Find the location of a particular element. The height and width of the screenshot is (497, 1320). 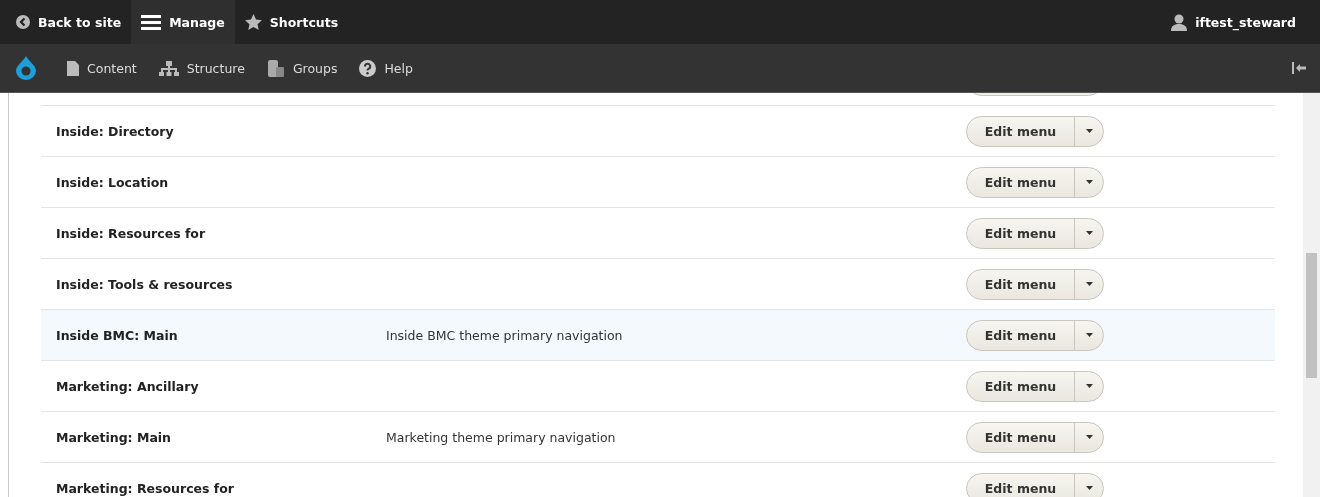

menu-description: Inside BMC theme primary navigation is located at coordinates (504, 335).